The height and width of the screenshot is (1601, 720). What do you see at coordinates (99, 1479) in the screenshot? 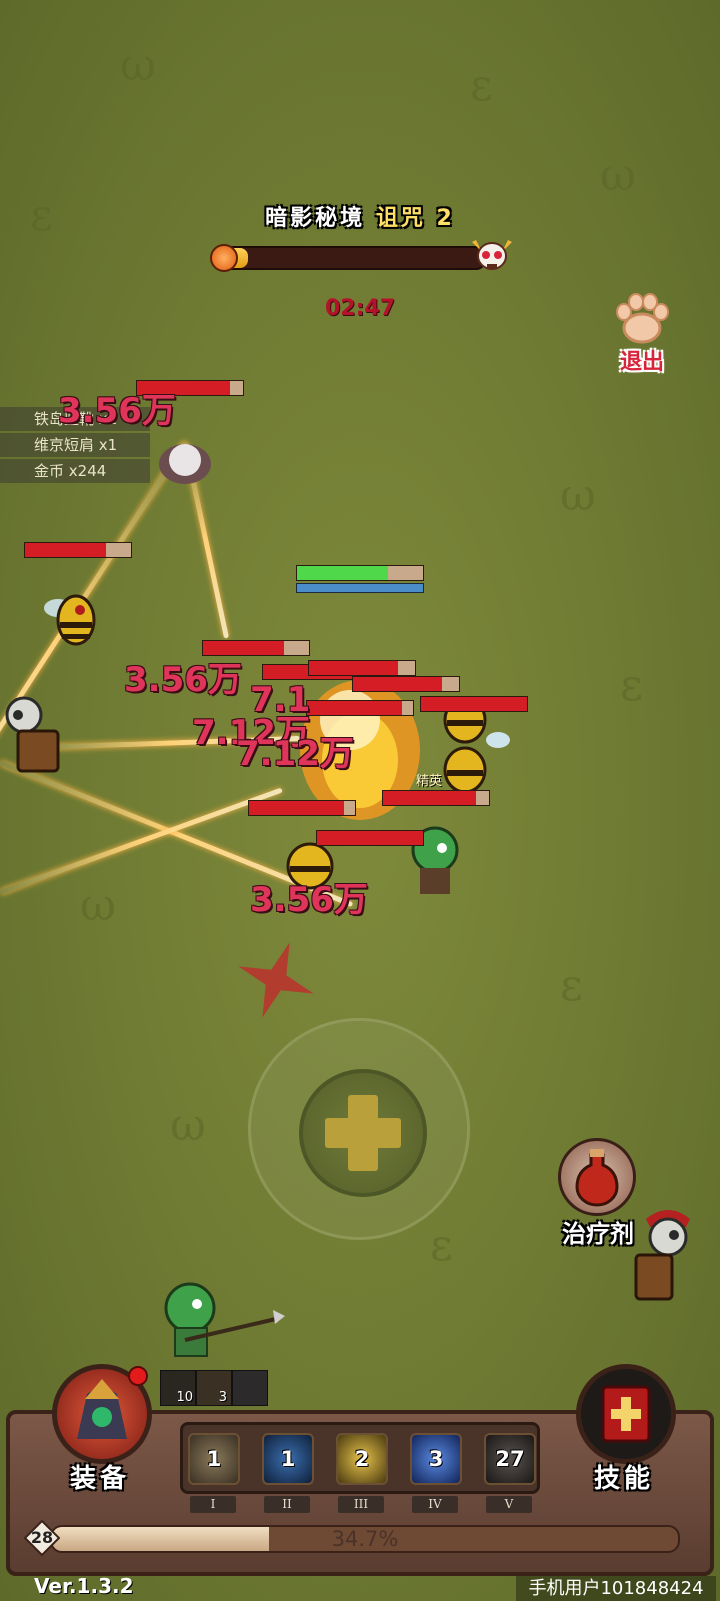
I see `equipment-button-label: 装备` at bounding box center [99, 1479].